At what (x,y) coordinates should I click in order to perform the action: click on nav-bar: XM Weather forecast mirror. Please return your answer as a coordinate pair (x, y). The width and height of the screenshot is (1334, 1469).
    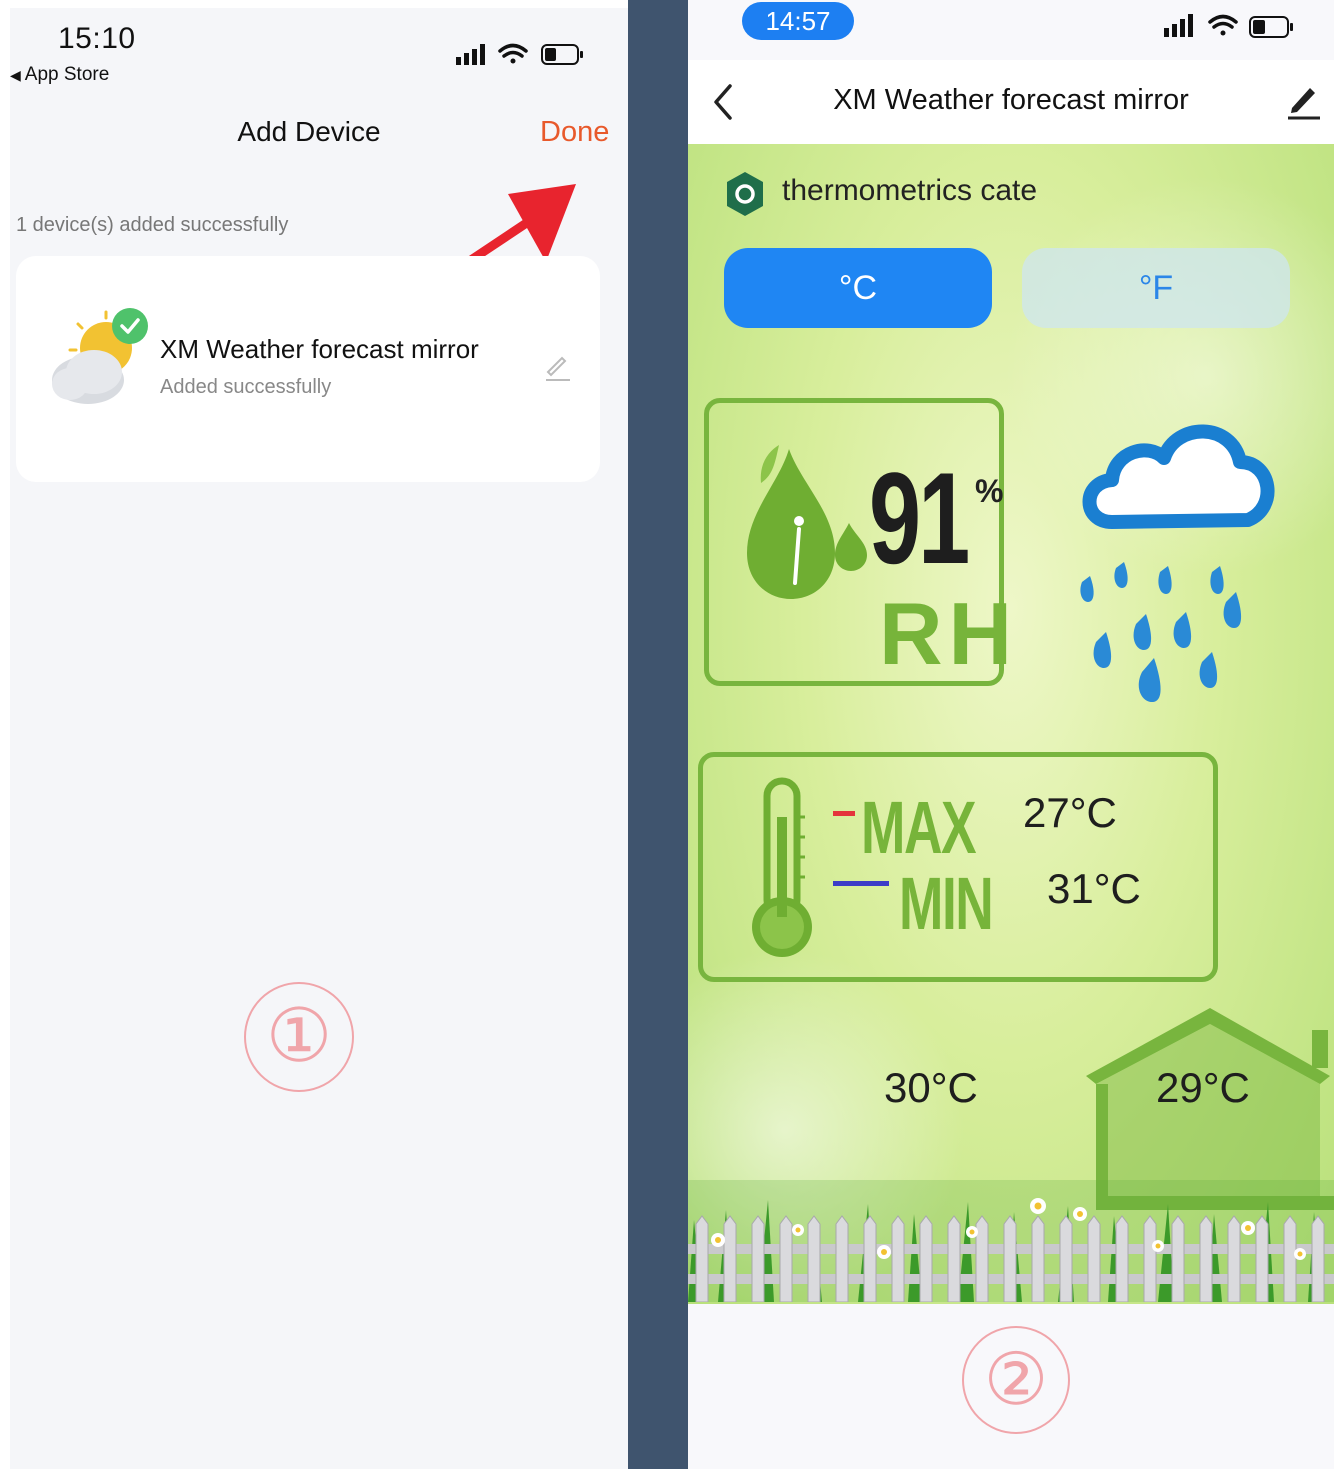
    Looking at the image, I should click on (1011, 102).